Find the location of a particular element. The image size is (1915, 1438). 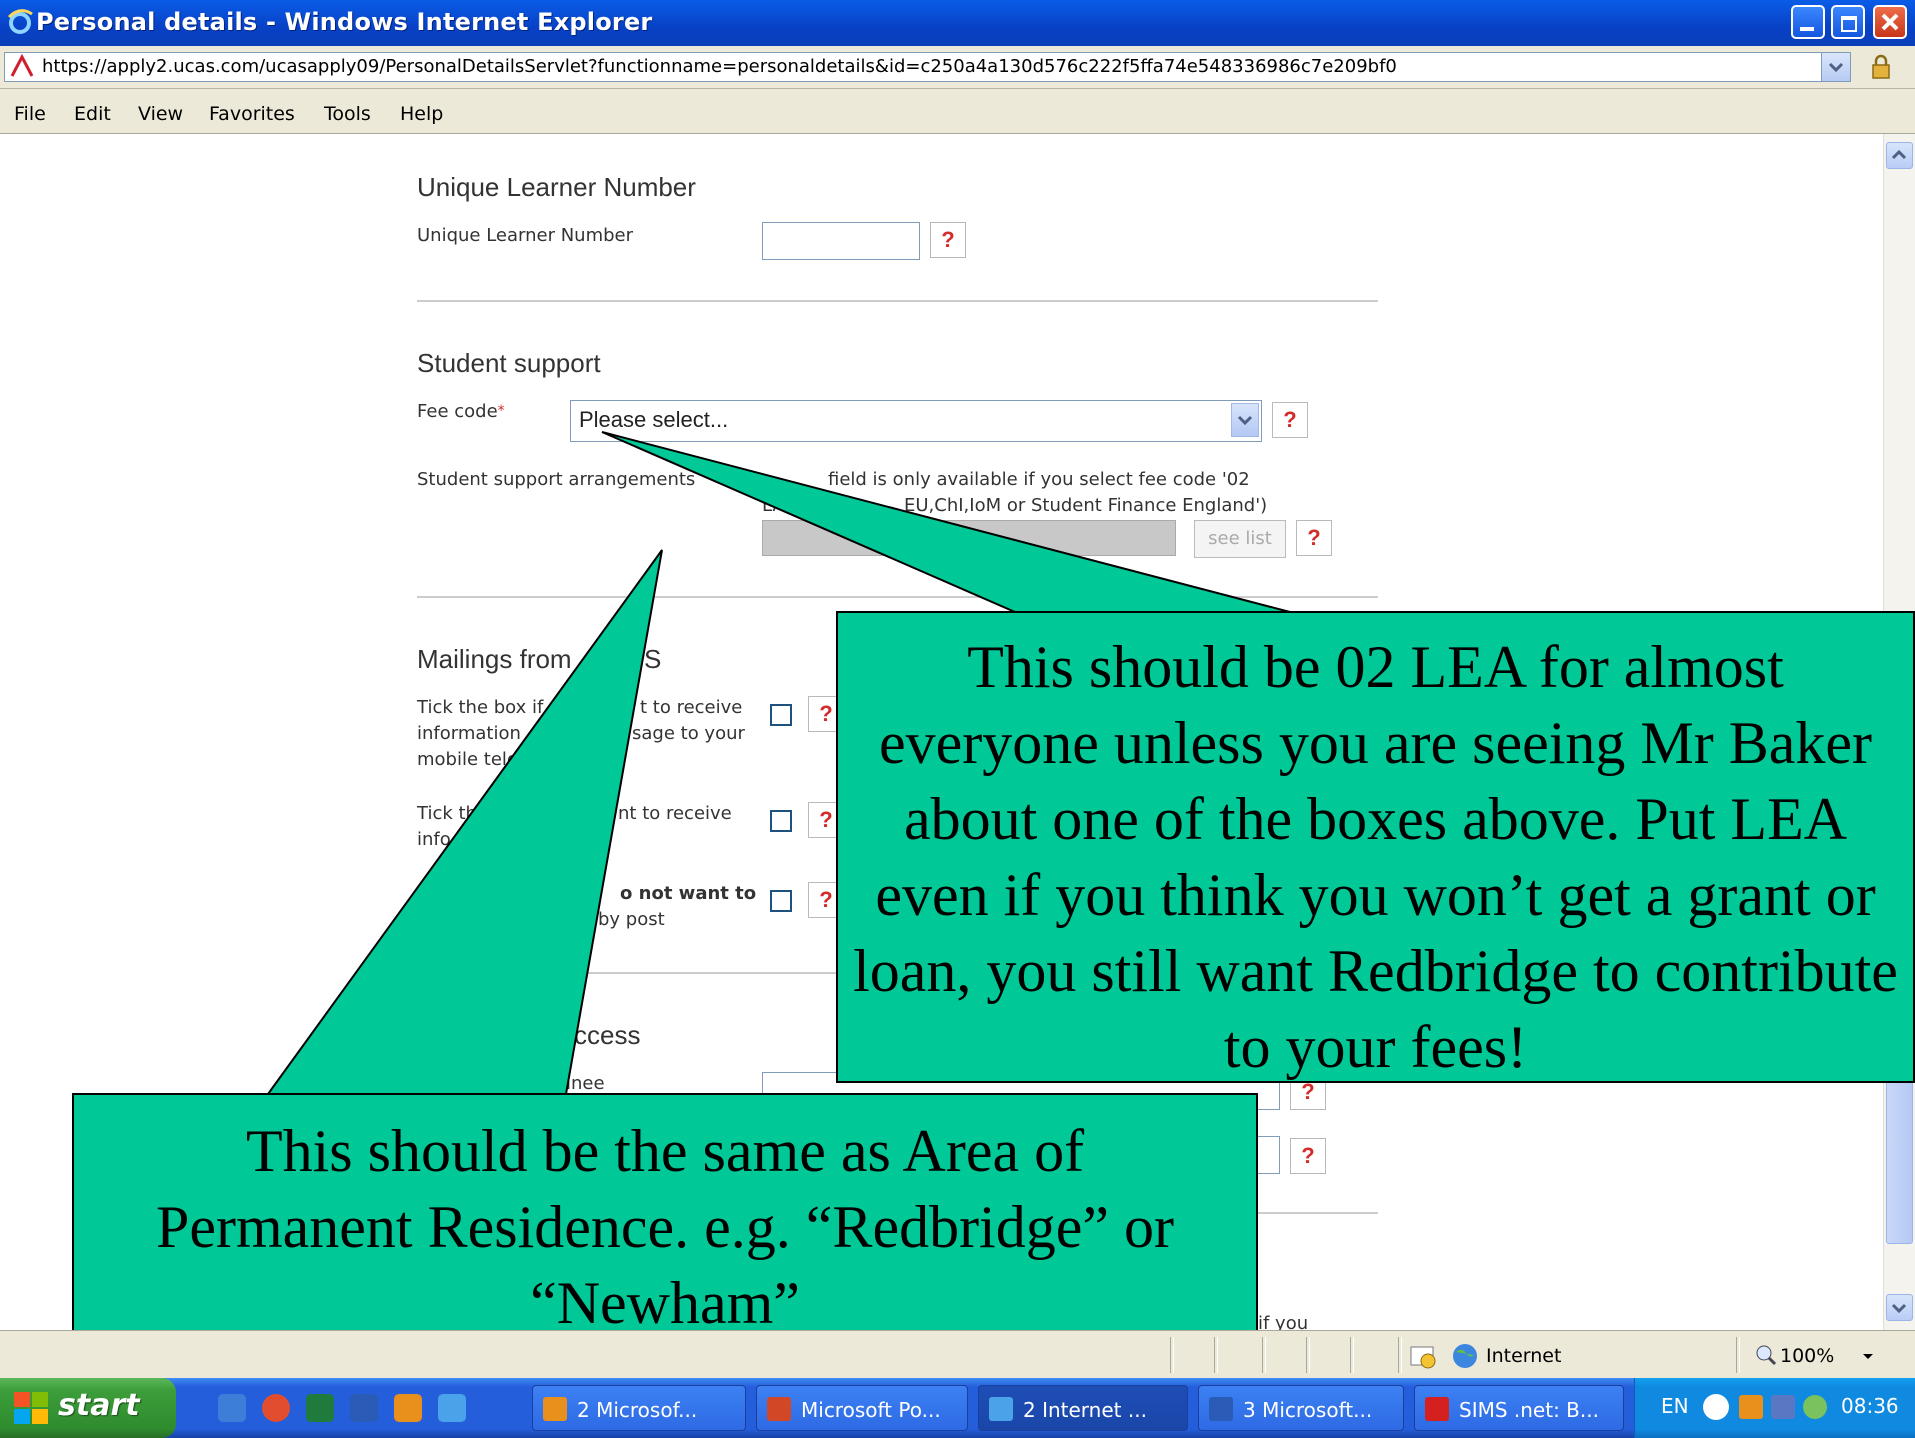

mailings-section-title: Mailings from is located at coordinates (494, 659).